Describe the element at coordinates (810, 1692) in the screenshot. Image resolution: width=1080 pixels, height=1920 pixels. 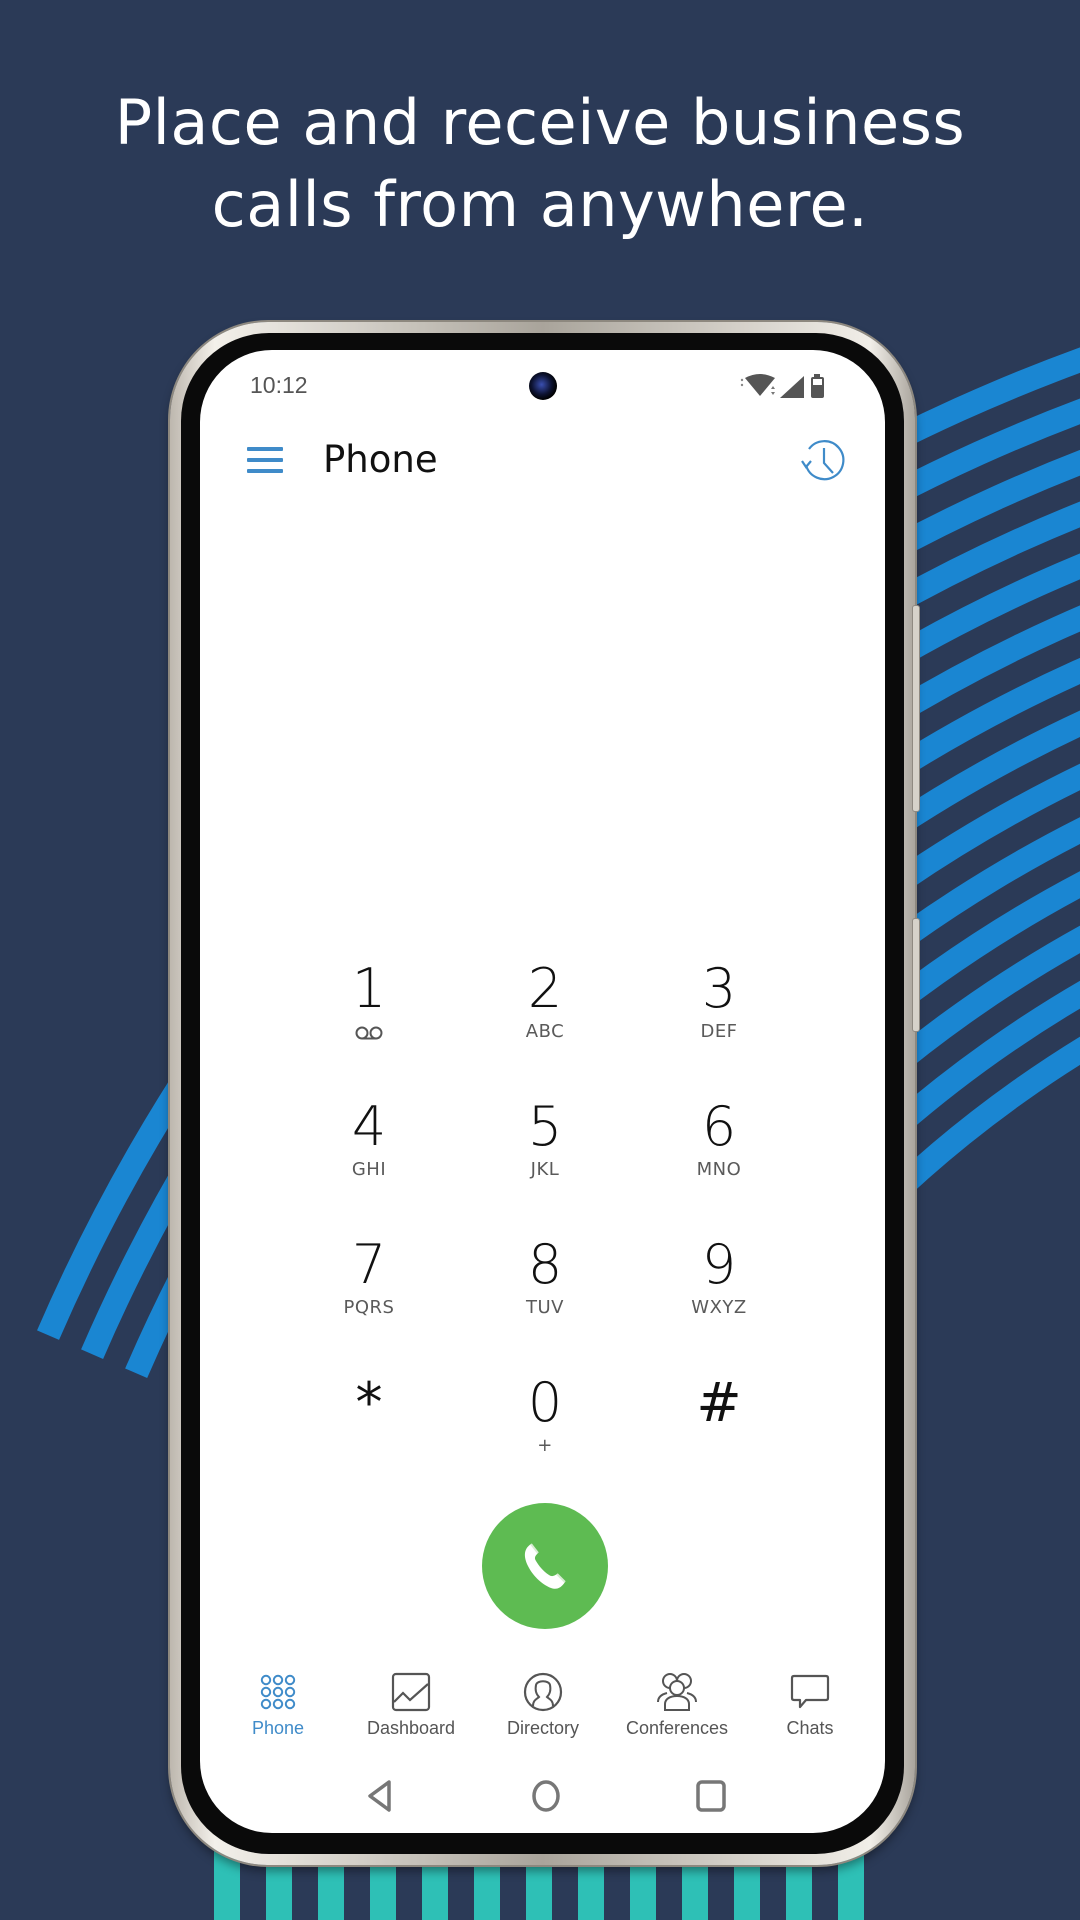
I see `chat-bubble-icon` at that location.